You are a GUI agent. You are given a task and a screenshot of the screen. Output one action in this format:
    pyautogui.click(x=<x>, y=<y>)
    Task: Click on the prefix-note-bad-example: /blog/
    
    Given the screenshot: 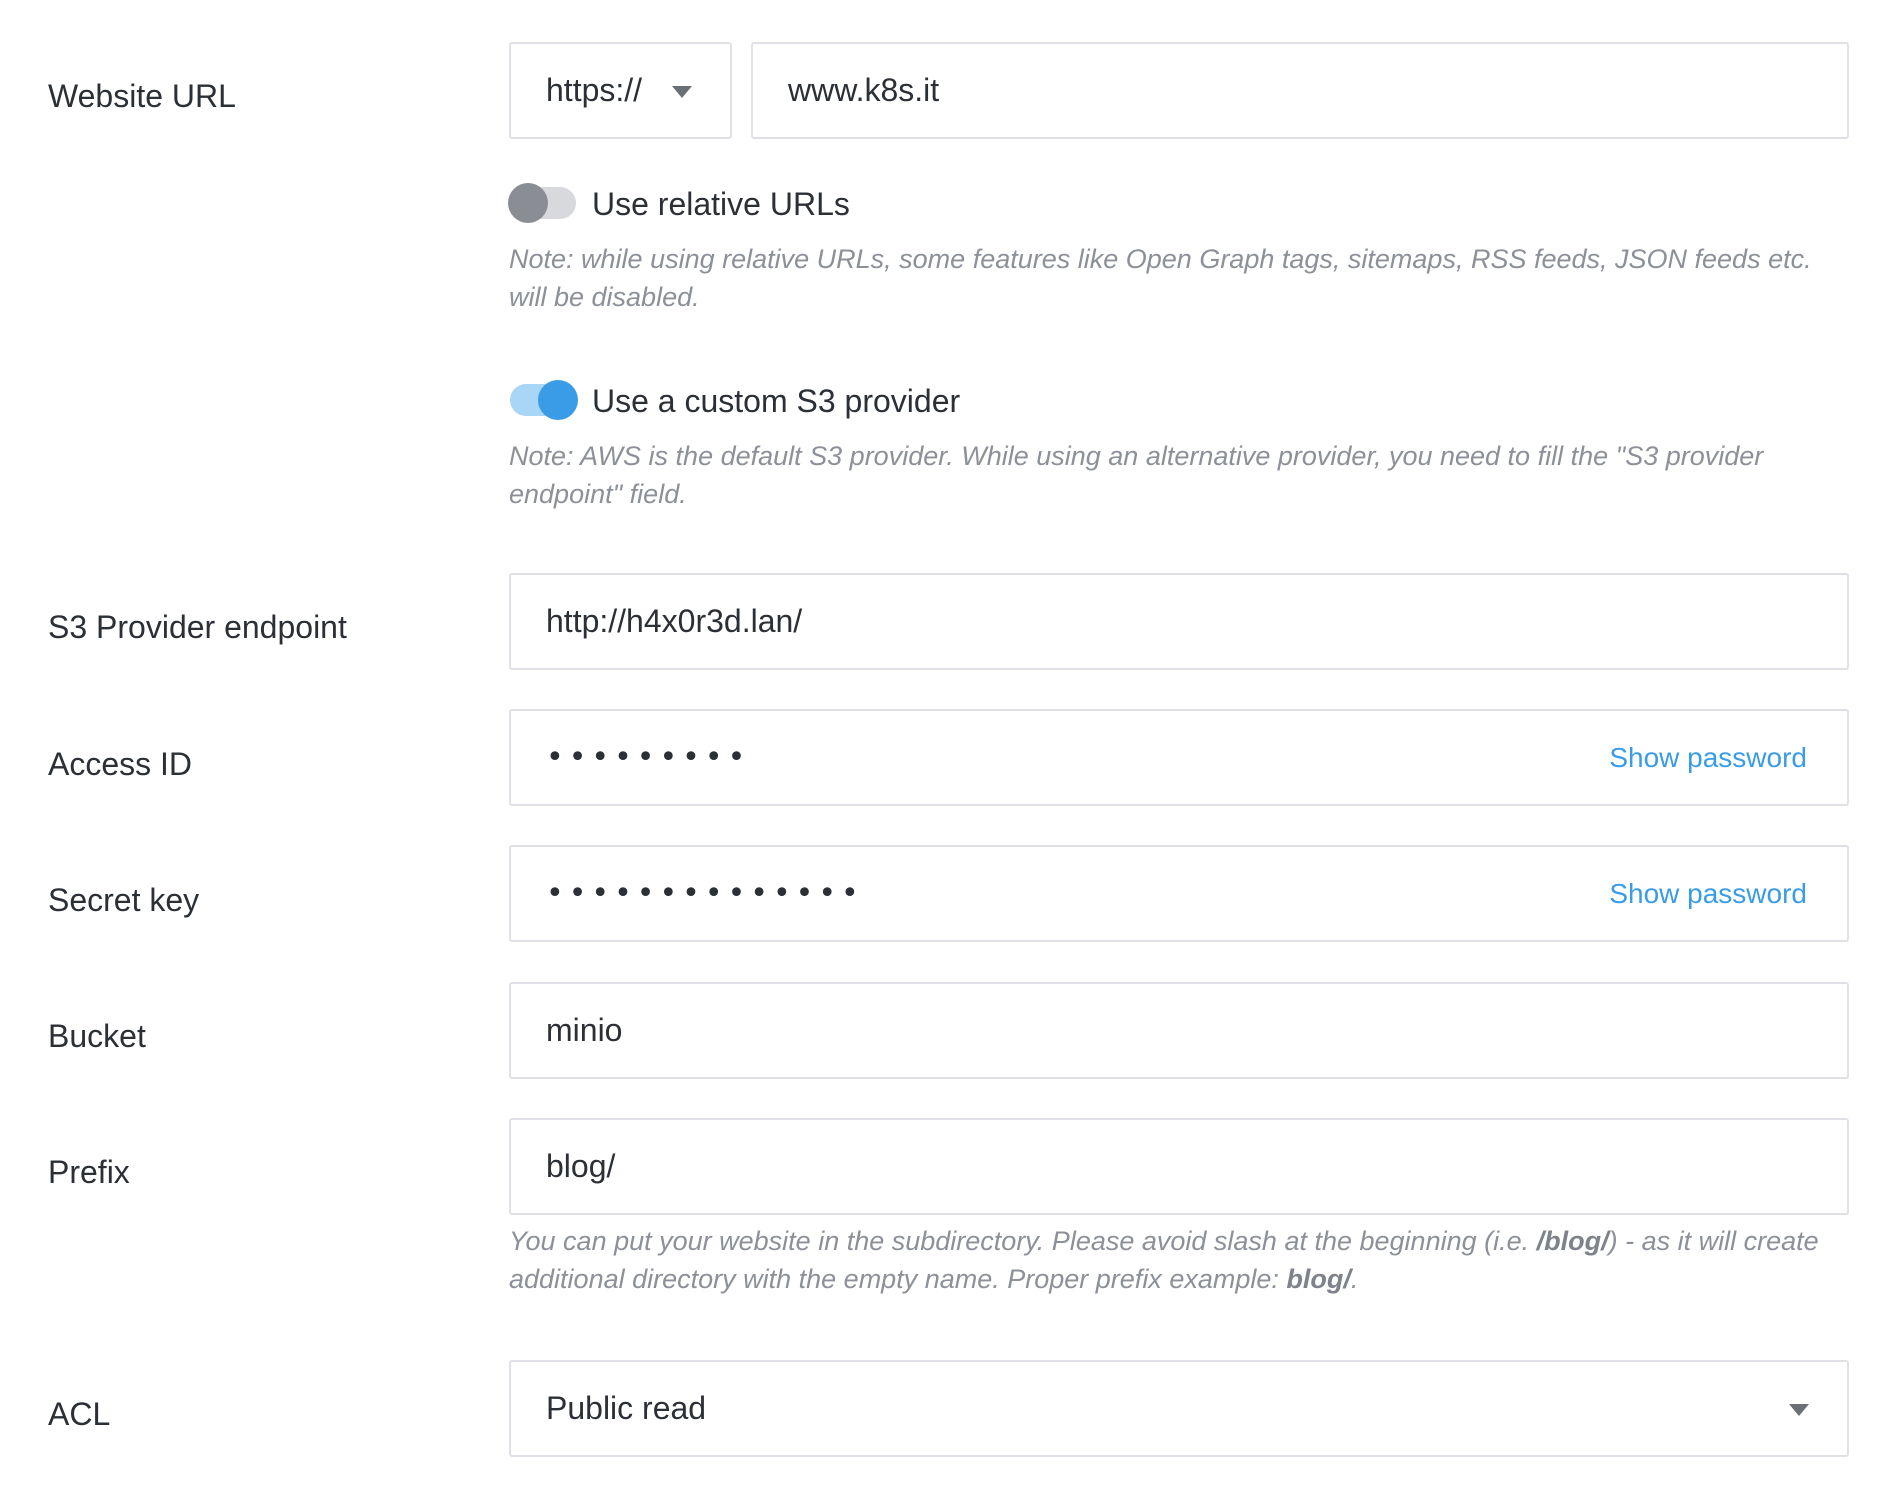 What is the action you would take?
    pyautogui.click(x=1572, y=1241)
    